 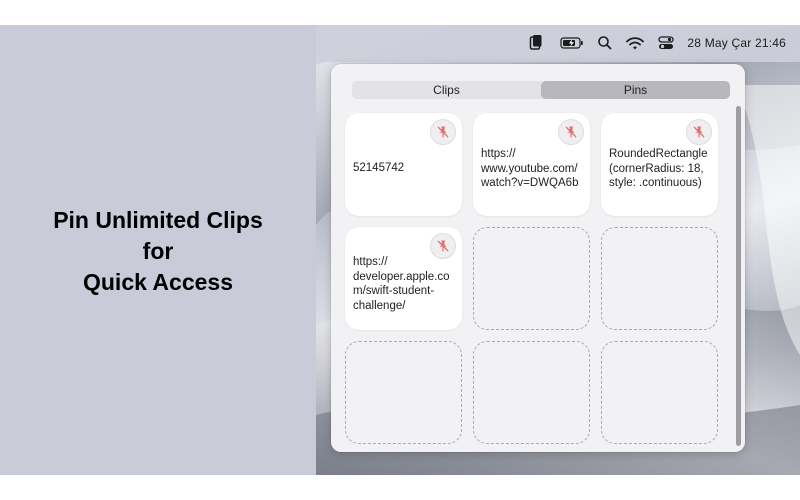 I want to click on tab-clips: Clips, so click(x=446, y=90).